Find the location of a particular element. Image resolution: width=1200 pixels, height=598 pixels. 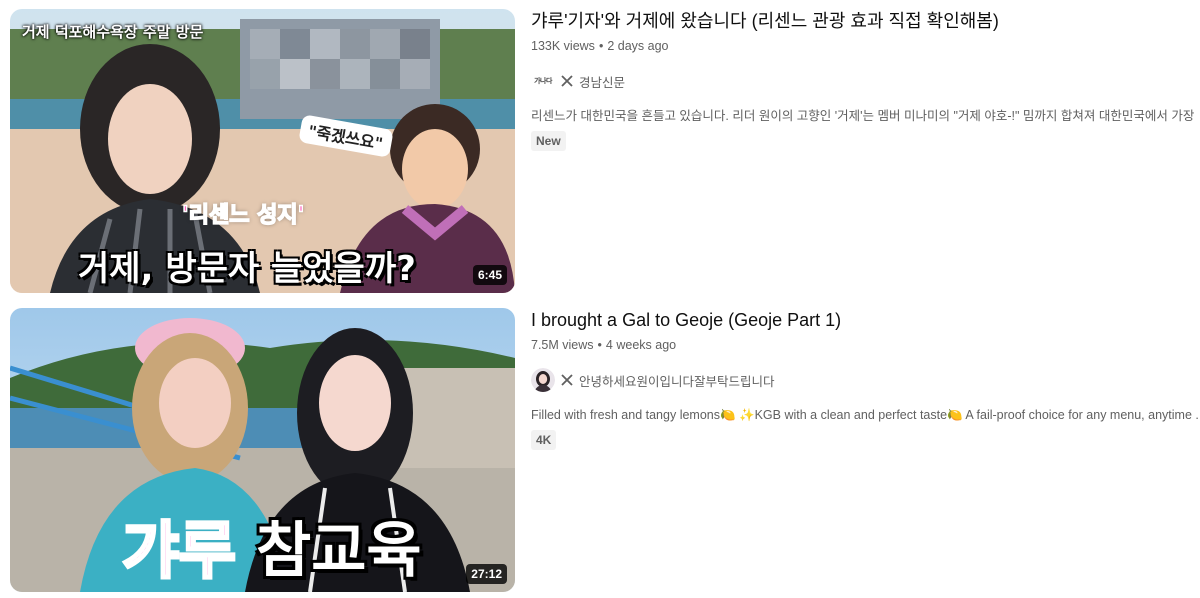

upload-age: 4 weeks ago is located at coordinates (641, 345).